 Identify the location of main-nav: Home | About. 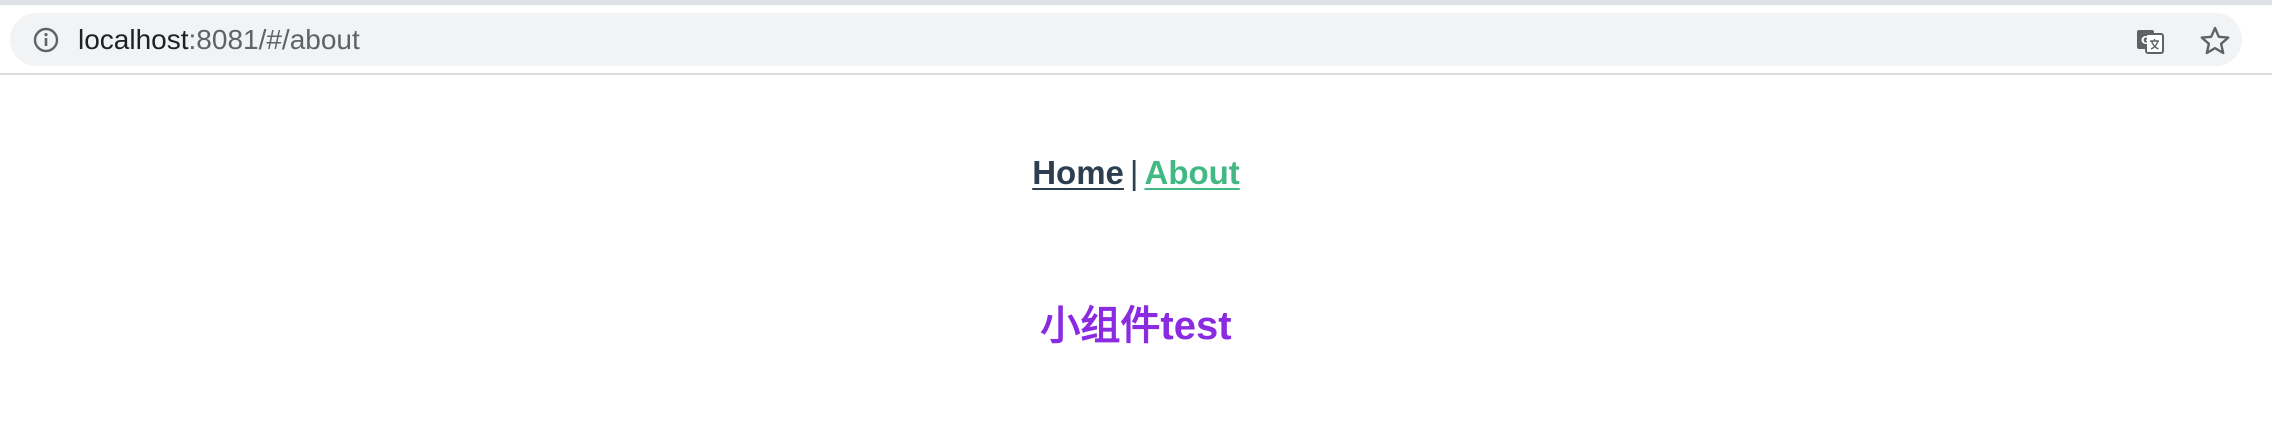
(1136, 173).